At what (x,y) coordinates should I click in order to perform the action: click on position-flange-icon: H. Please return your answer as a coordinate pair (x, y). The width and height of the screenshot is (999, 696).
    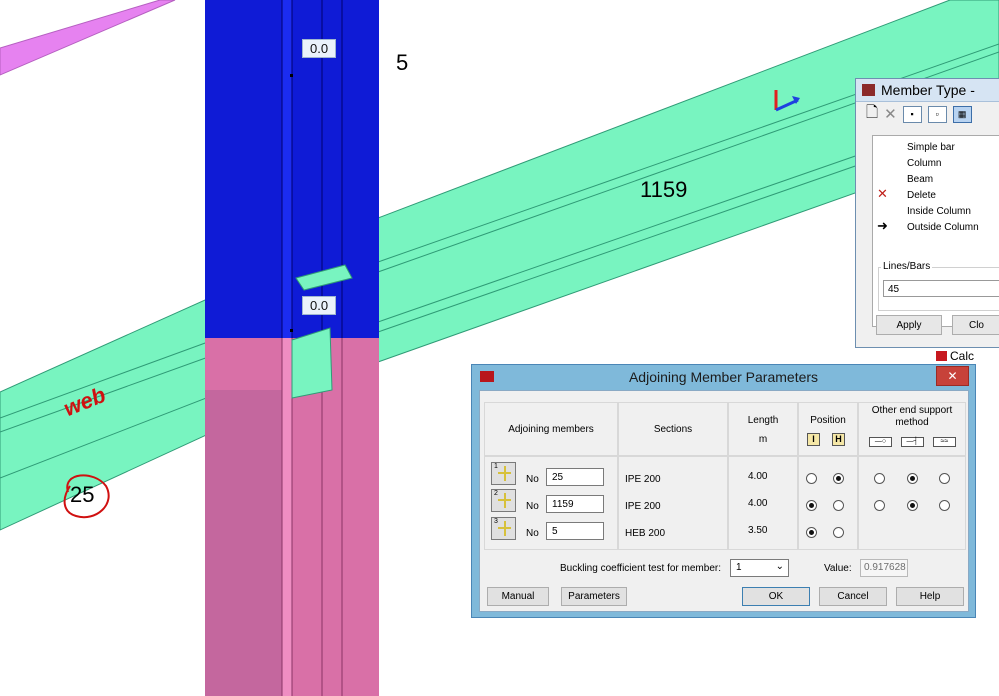
    Looking at the image, I should click on (838, 439).